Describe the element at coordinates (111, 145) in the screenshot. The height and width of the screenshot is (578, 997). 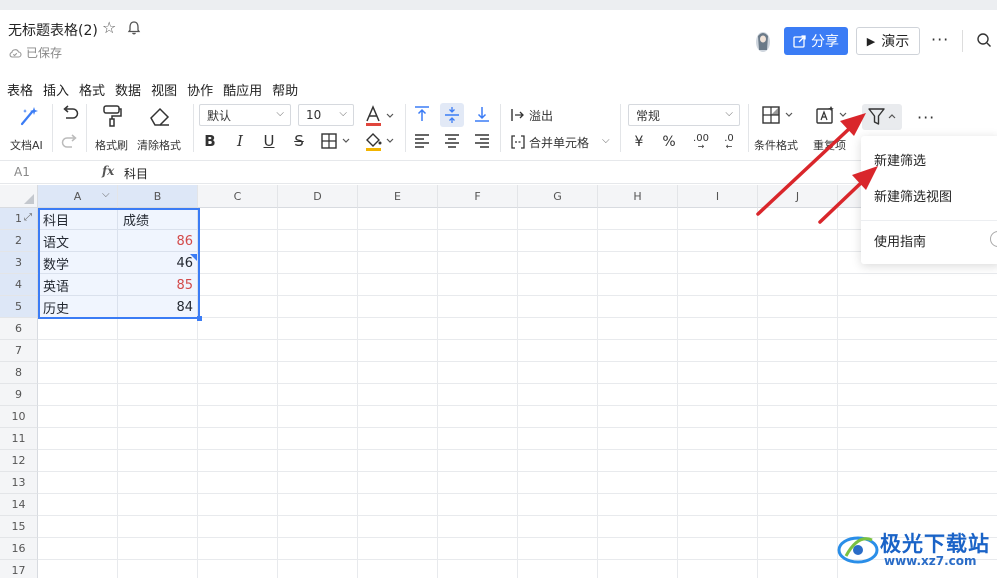
I see `format-painter-label: 格式刷` at that location.